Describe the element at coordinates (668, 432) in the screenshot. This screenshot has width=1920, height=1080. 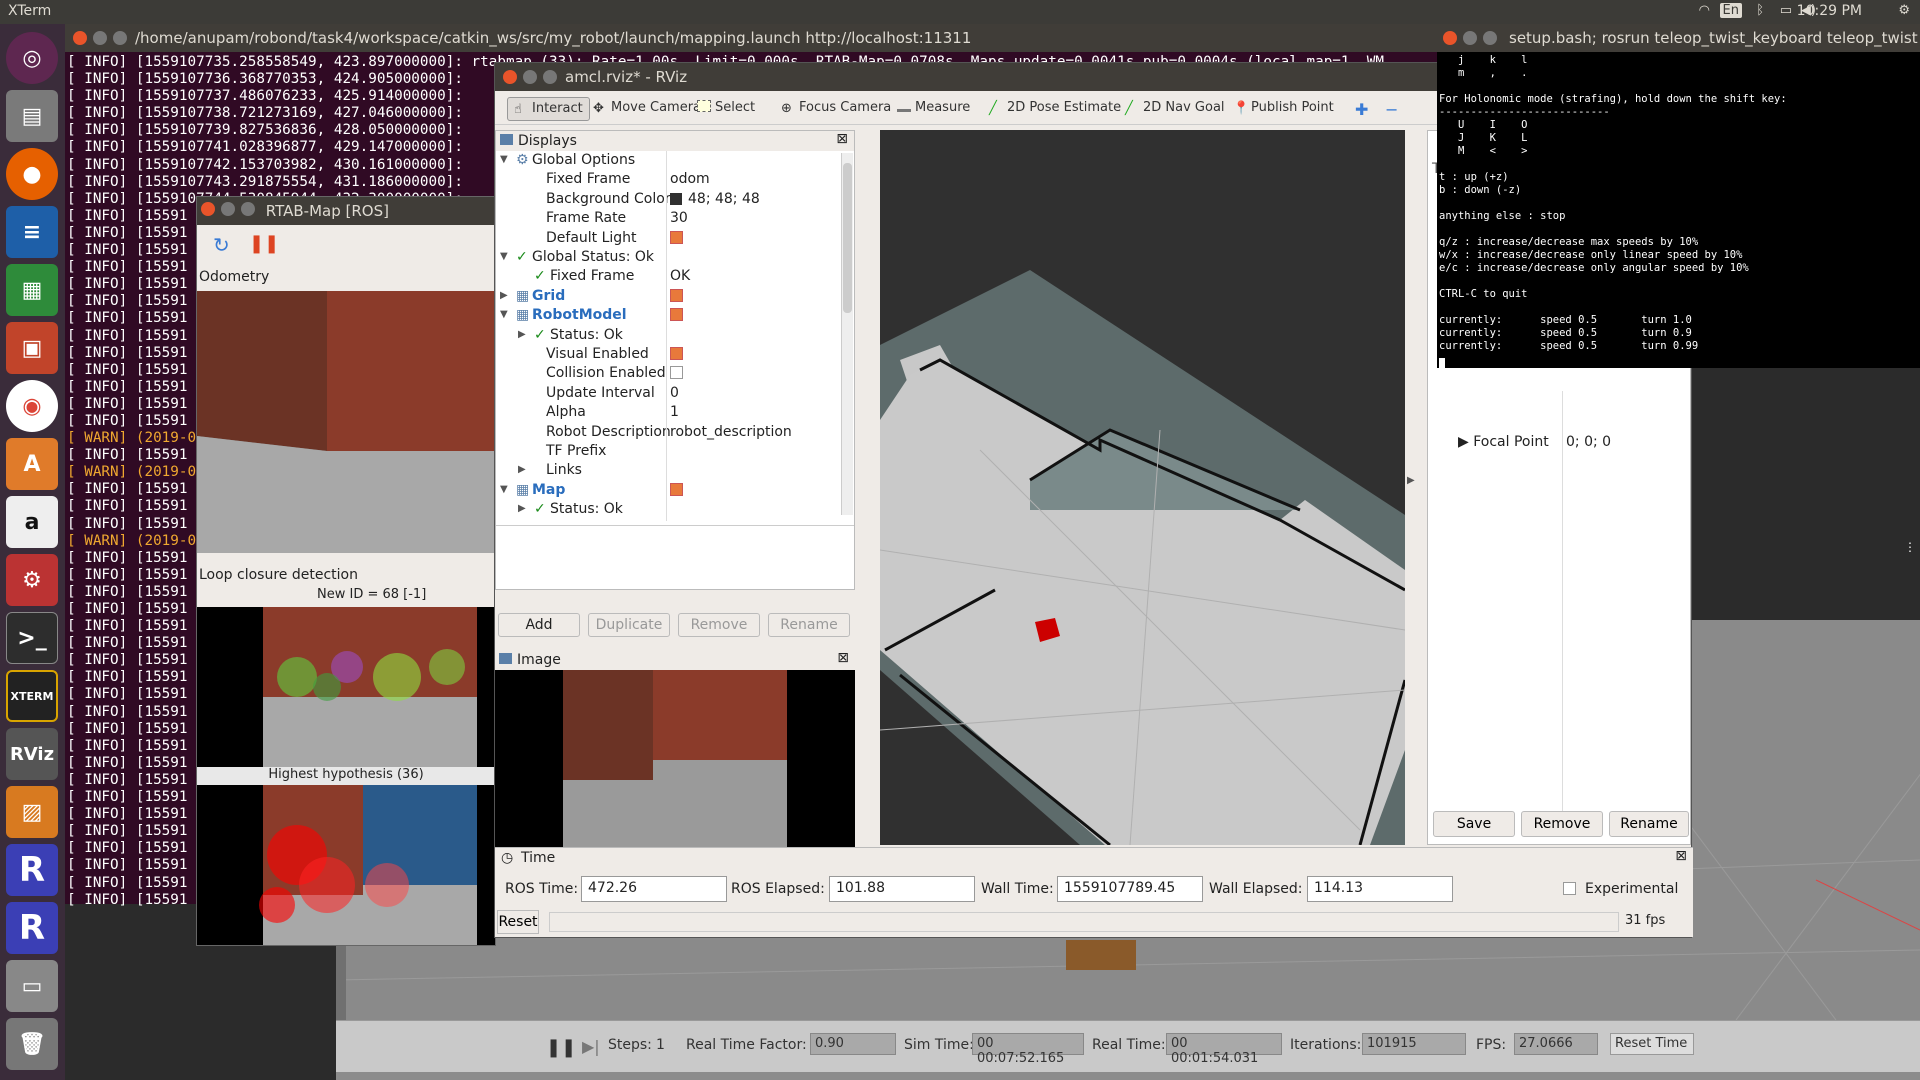
I see `display-tree-row: Robot Description robot_description` at that location.